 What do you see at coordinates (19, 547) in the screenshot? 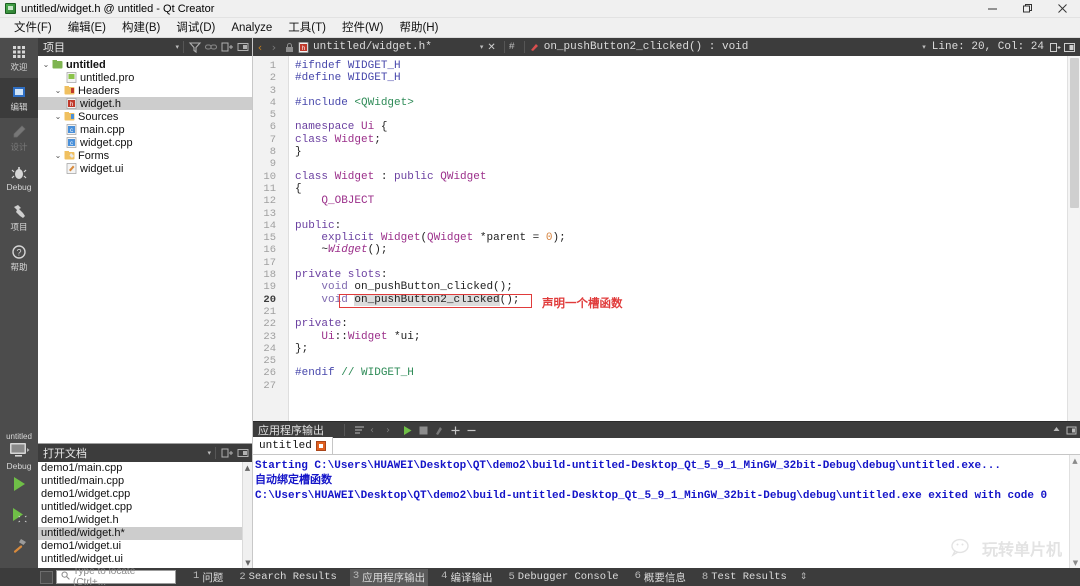
I see `hammer-icon` at bounding box center [19, 547].